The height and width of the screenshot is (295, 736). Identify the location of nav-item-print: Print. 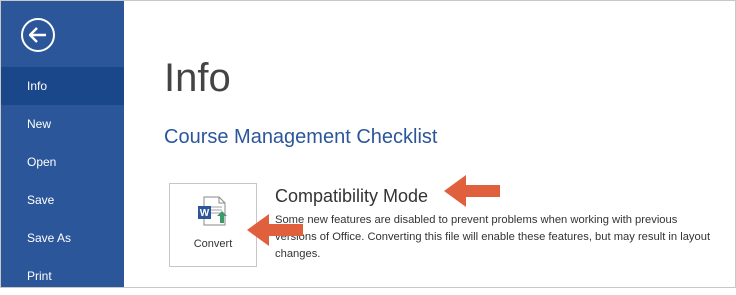
(62, 276).